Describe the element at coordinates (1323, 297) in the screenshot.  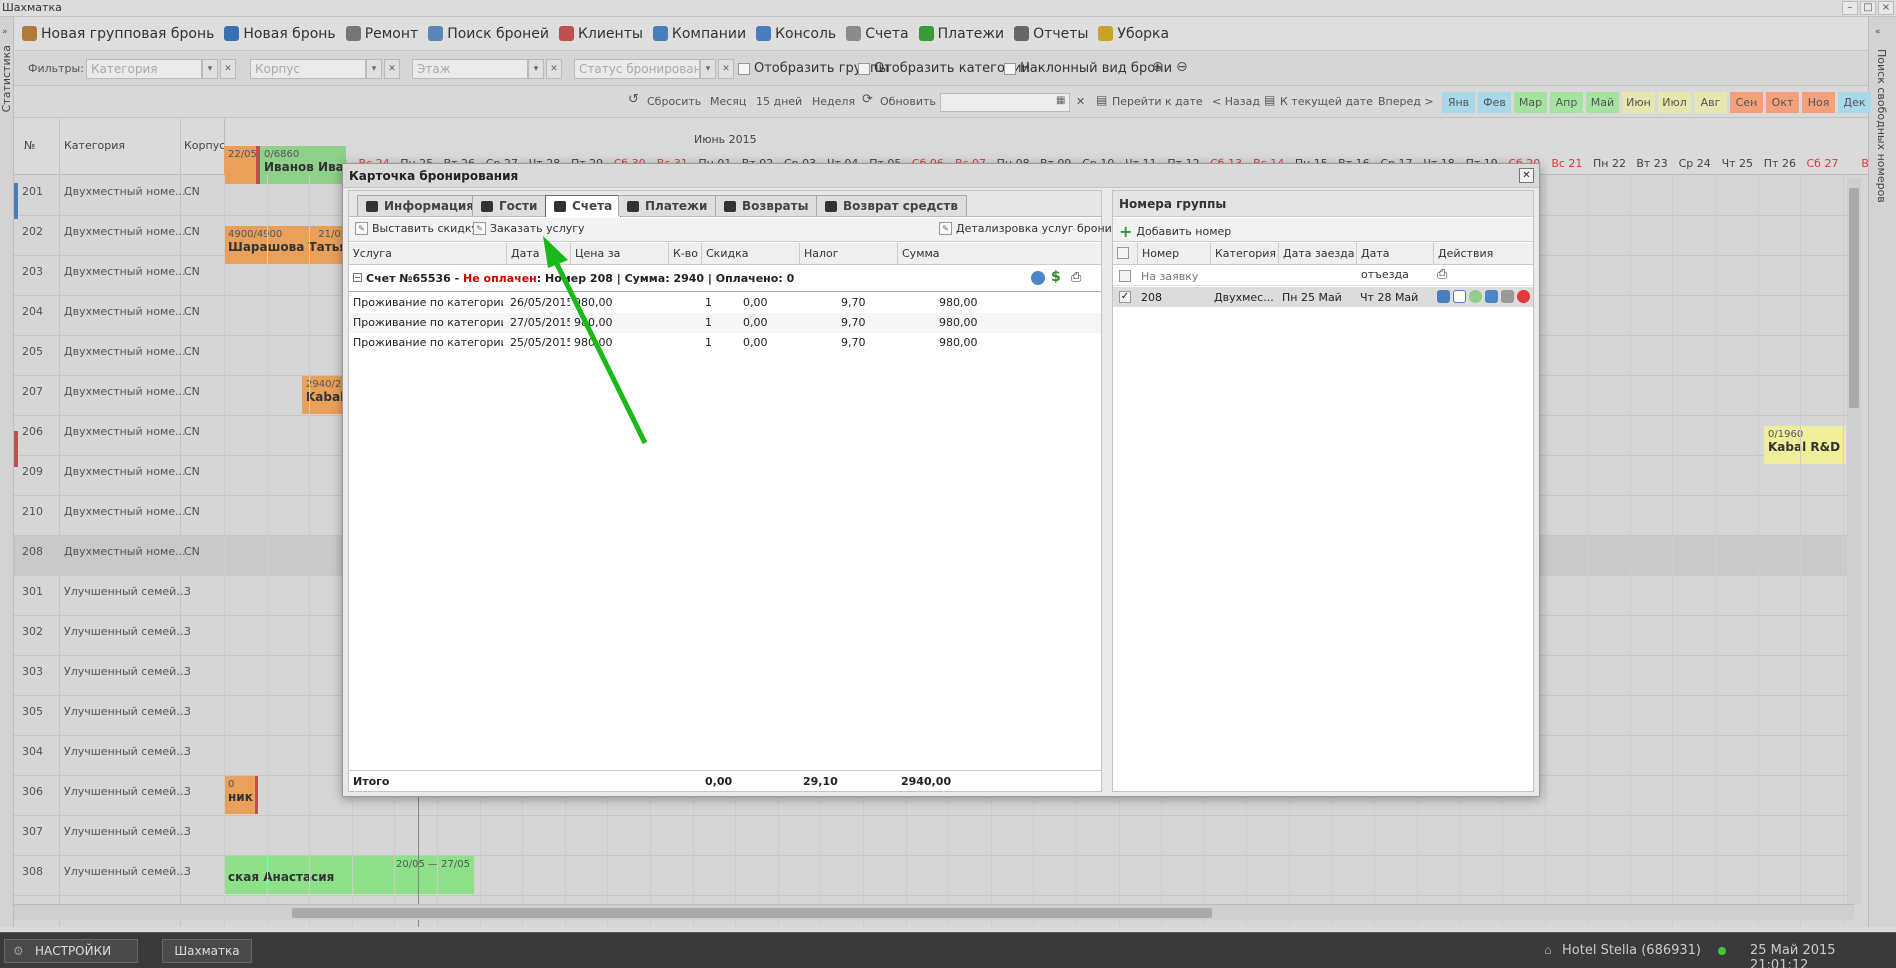
I see `group-room-row: ✓ 208 Двухмес... Пн 25 Май Чт 28 Май` at that location.